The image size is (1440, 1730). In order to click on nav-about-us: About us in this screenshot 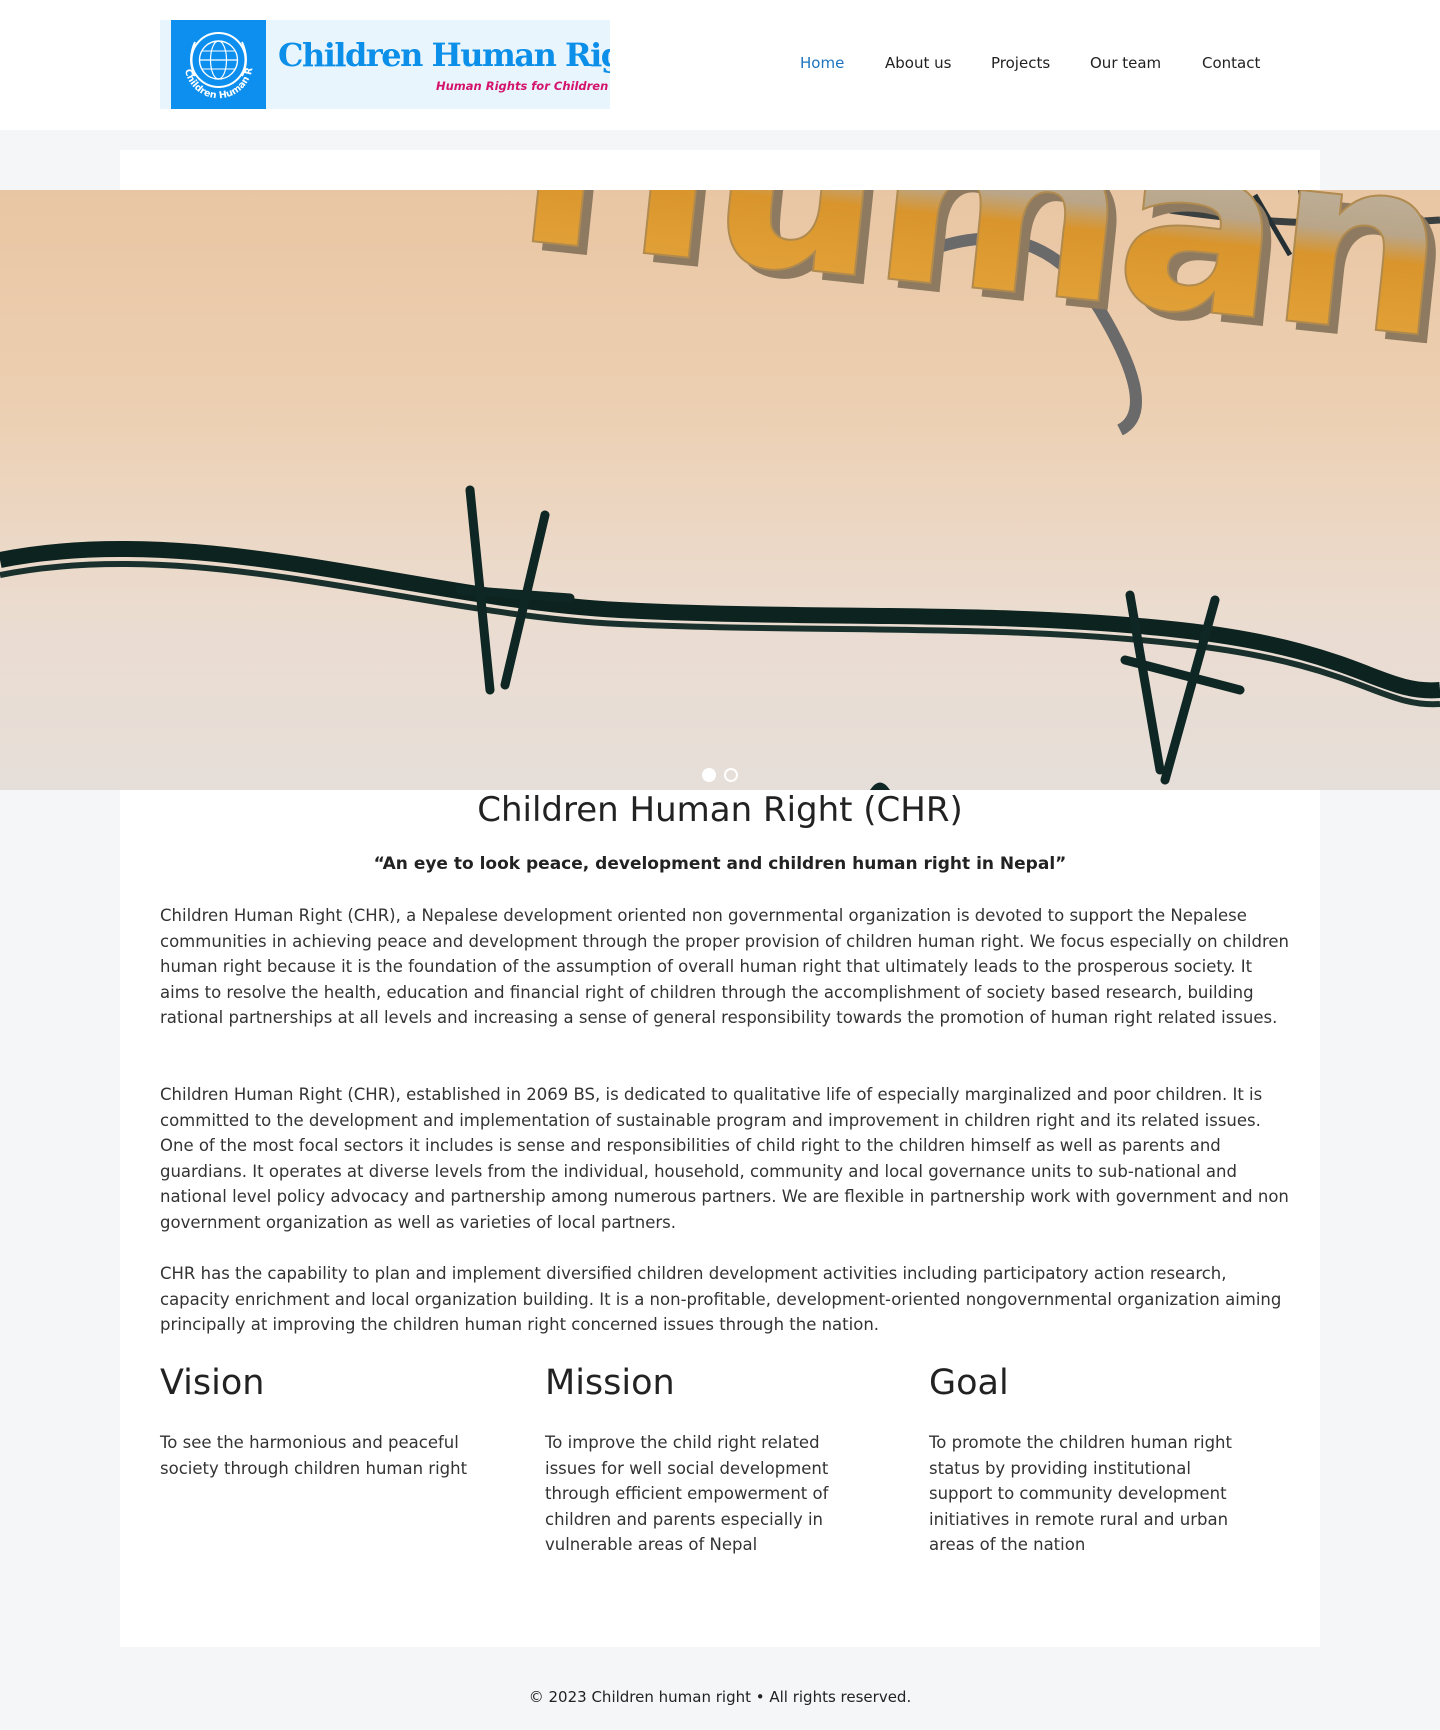, I will do `click(918, 63)`.